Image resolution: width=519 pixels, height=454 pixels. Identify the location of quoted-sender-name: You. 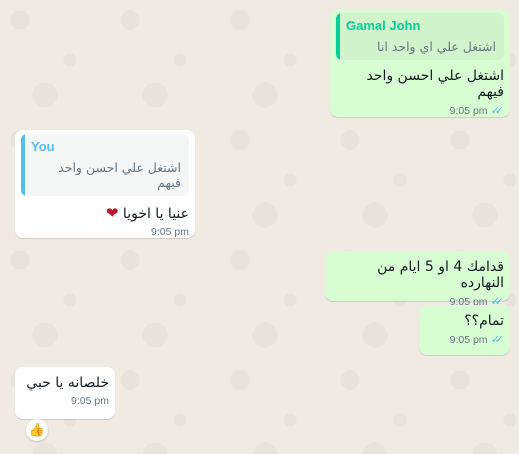
(43, 146).